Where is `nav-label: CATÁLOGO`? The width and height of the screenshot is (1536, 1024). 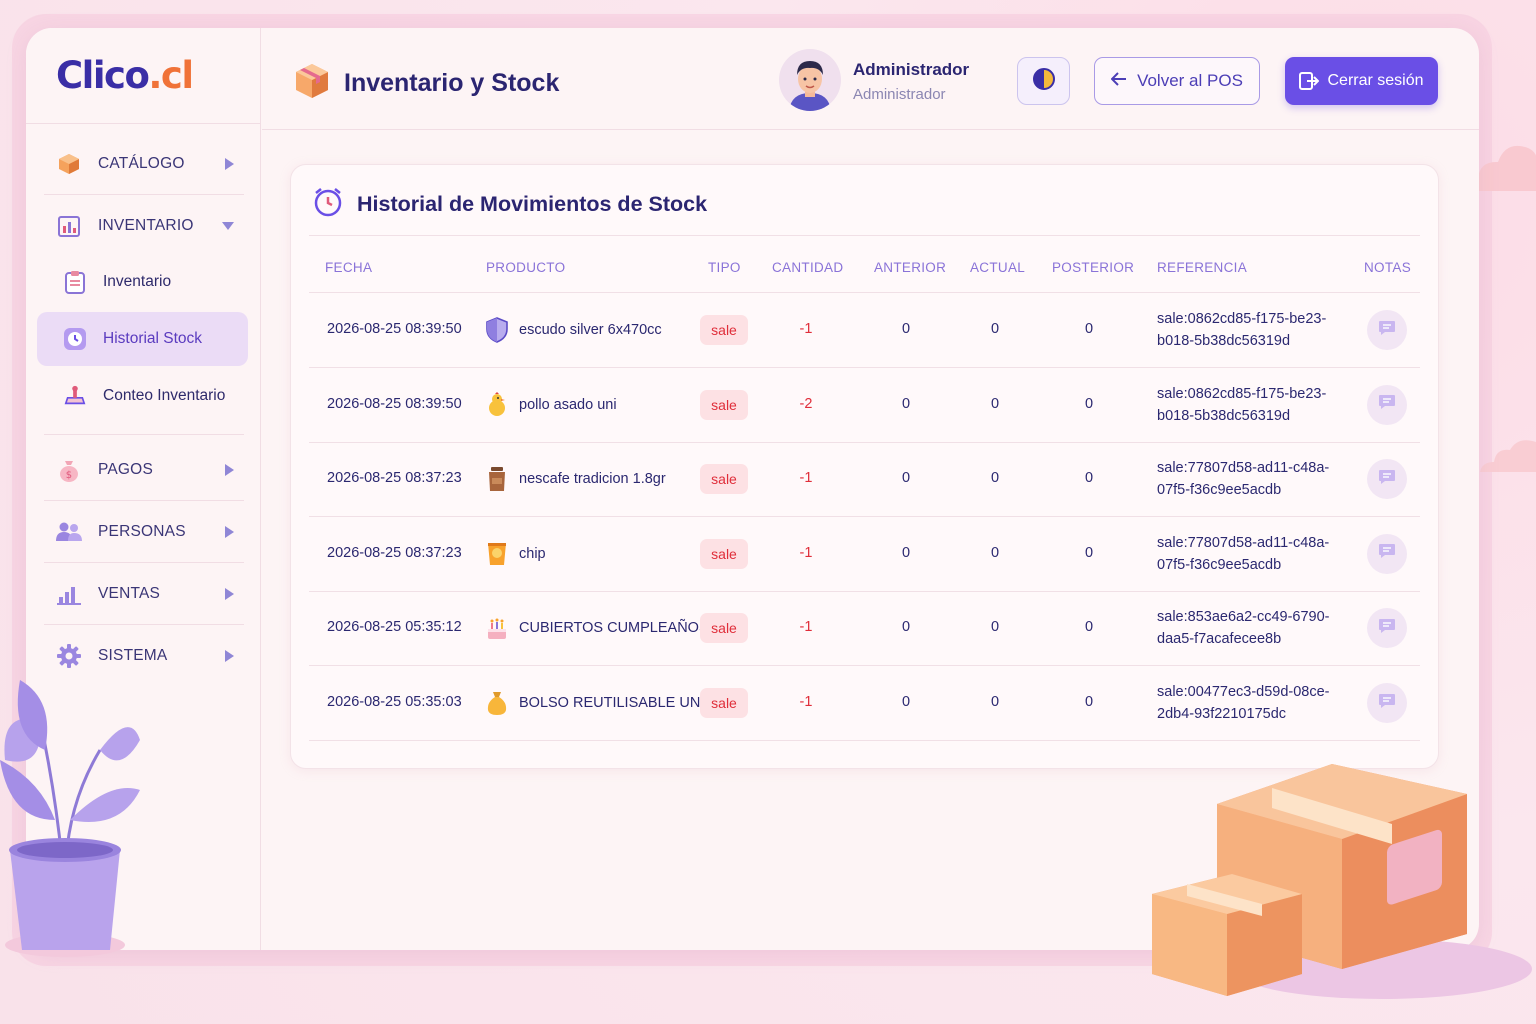
nav-label: CATÁLOGO is located at coordinates (141, 163).